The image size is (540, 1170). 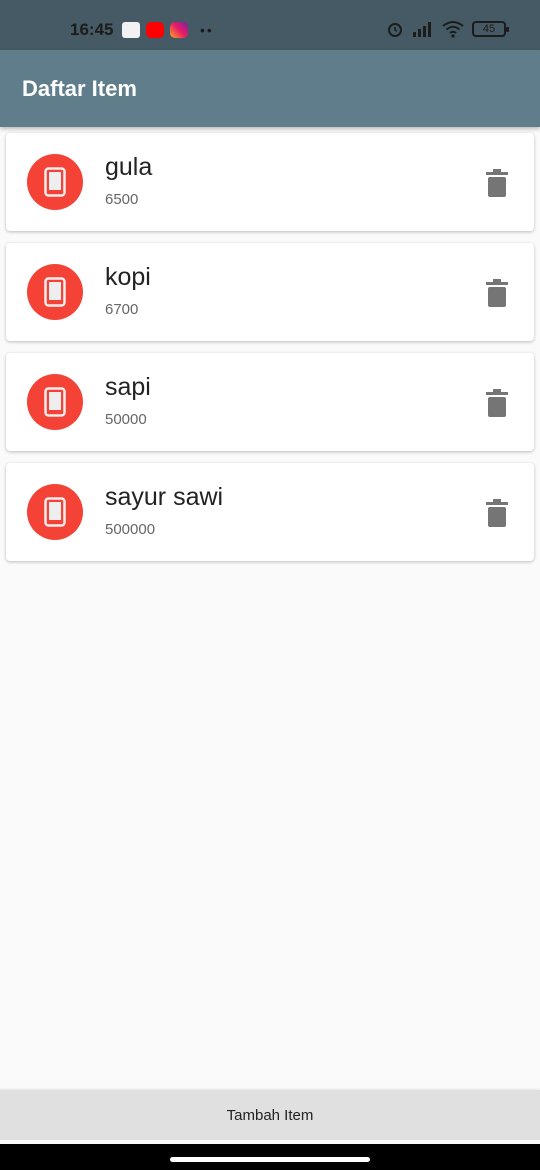 I want to click on list-item: gula 6500, so click(x=270, y=182).